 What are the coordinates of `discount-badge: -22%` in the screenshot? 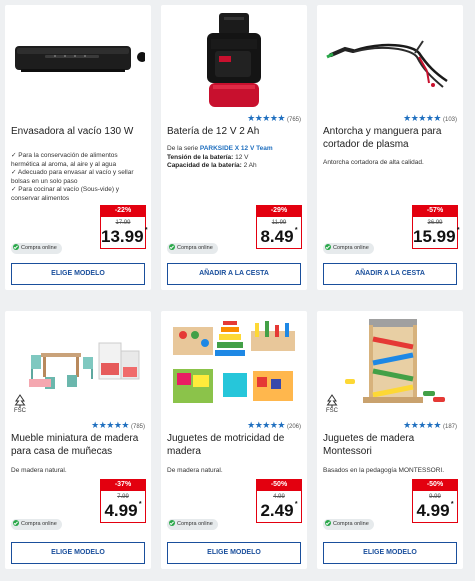 It's located at (123, 211).